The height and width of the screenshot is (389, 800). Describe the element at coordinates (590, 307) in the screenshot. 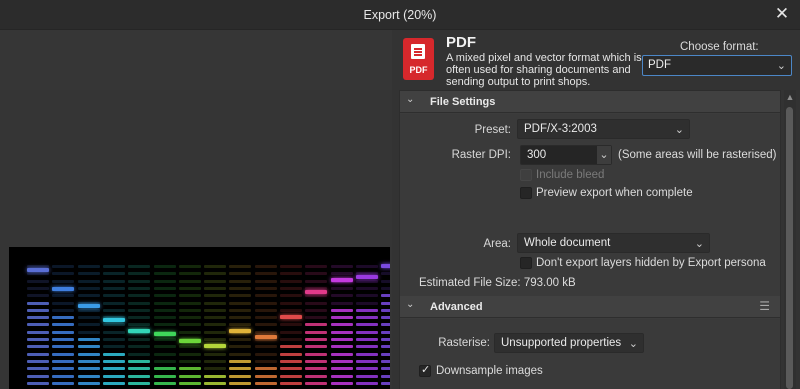

I see `advanced-header: ⌄ Advanced ☰` at that location.